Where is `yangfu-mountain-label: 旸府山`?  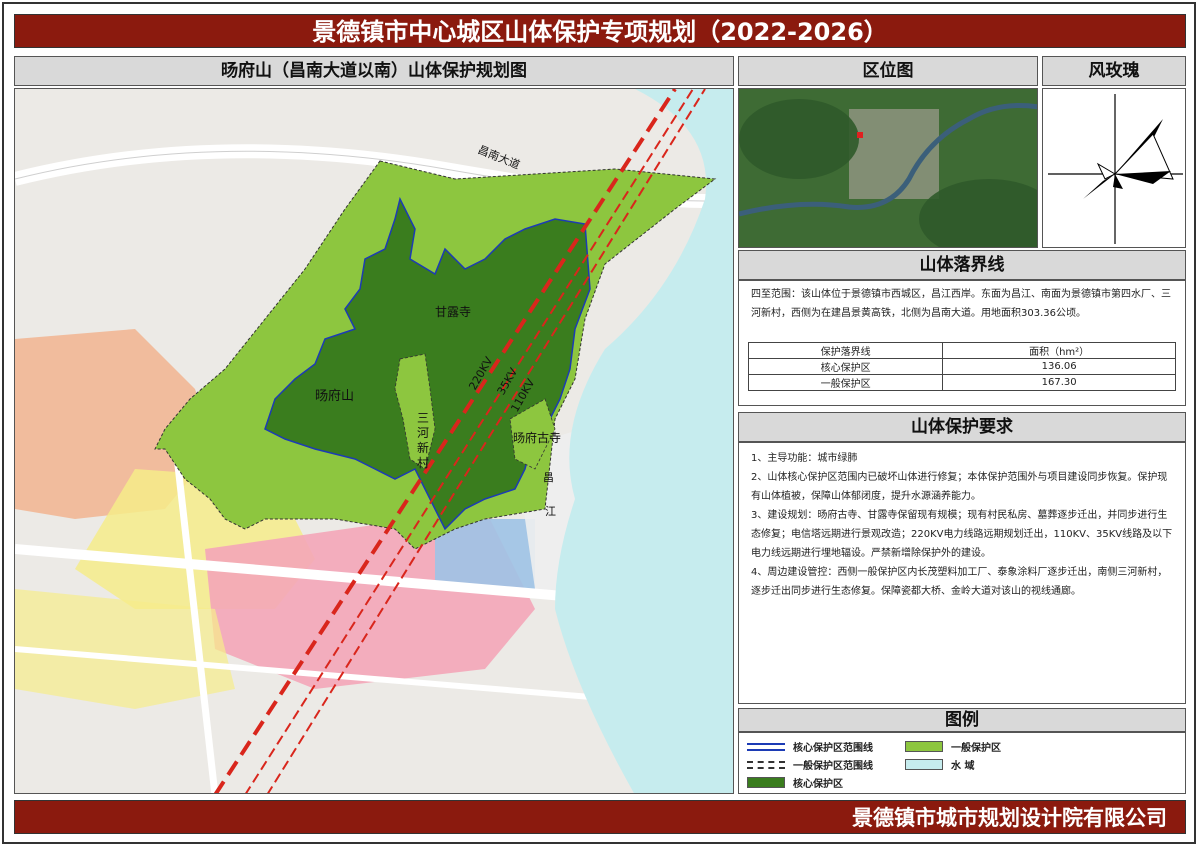
yangfu-mountain-label: 旸府山 is located at coordinates (335, 396).